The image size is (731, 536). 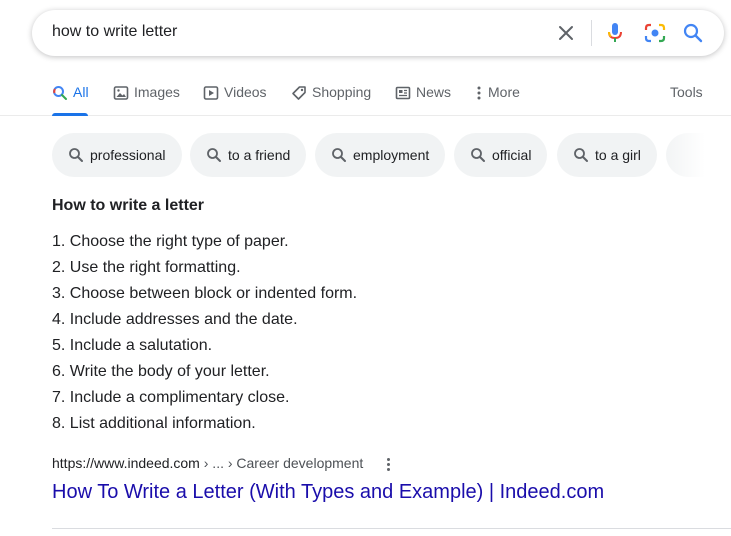 I want to click on list-item: 5. Include a salutation., so click(x=132, y=345).